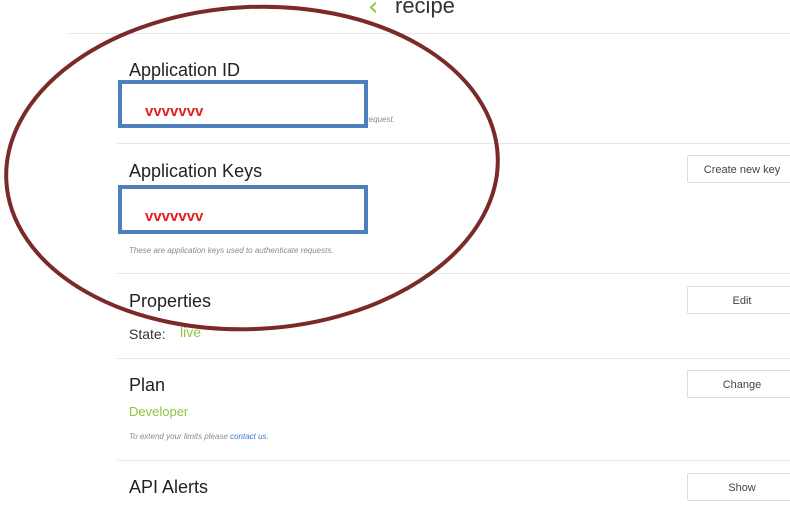  I want to click on plan-value: Developer, so click(159, 411).